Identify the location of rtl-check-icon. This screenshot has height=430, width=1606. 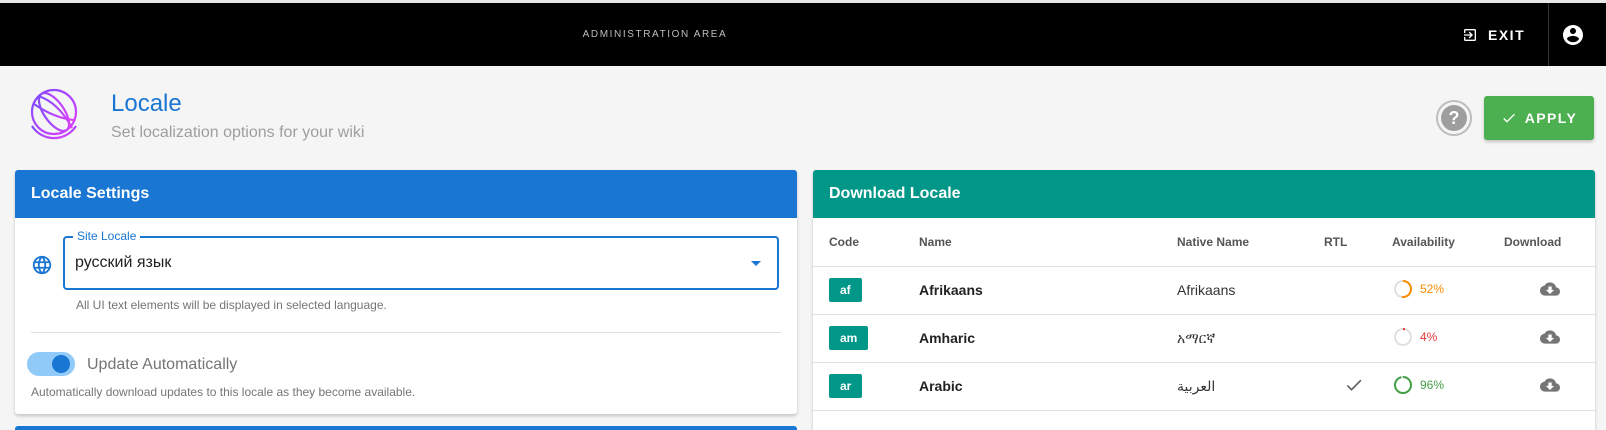
(1354, 385).